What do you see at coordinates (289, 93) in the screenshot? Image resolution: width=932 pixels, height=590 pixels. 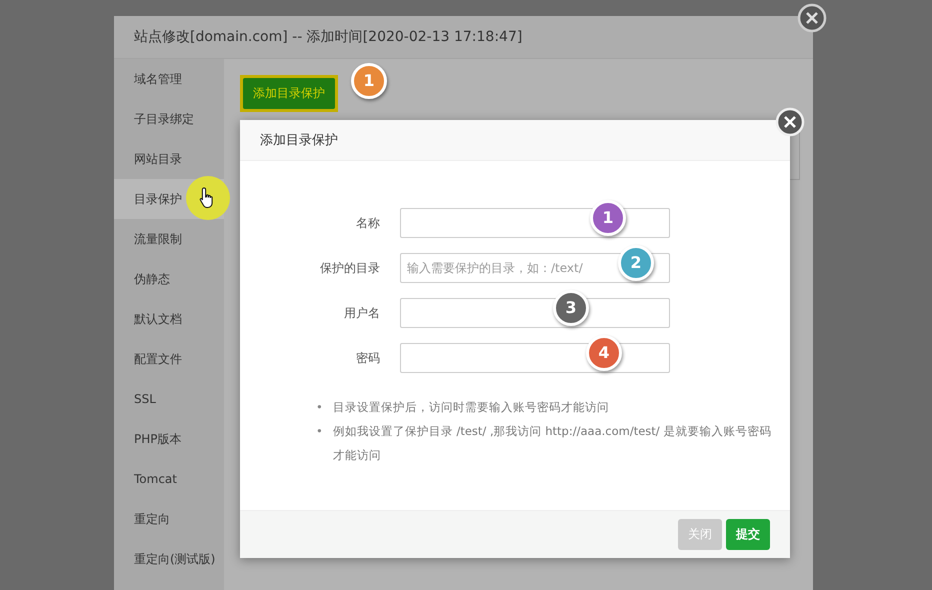 I see `add-button: 添加目录保护` at bounding box center [289, 93].